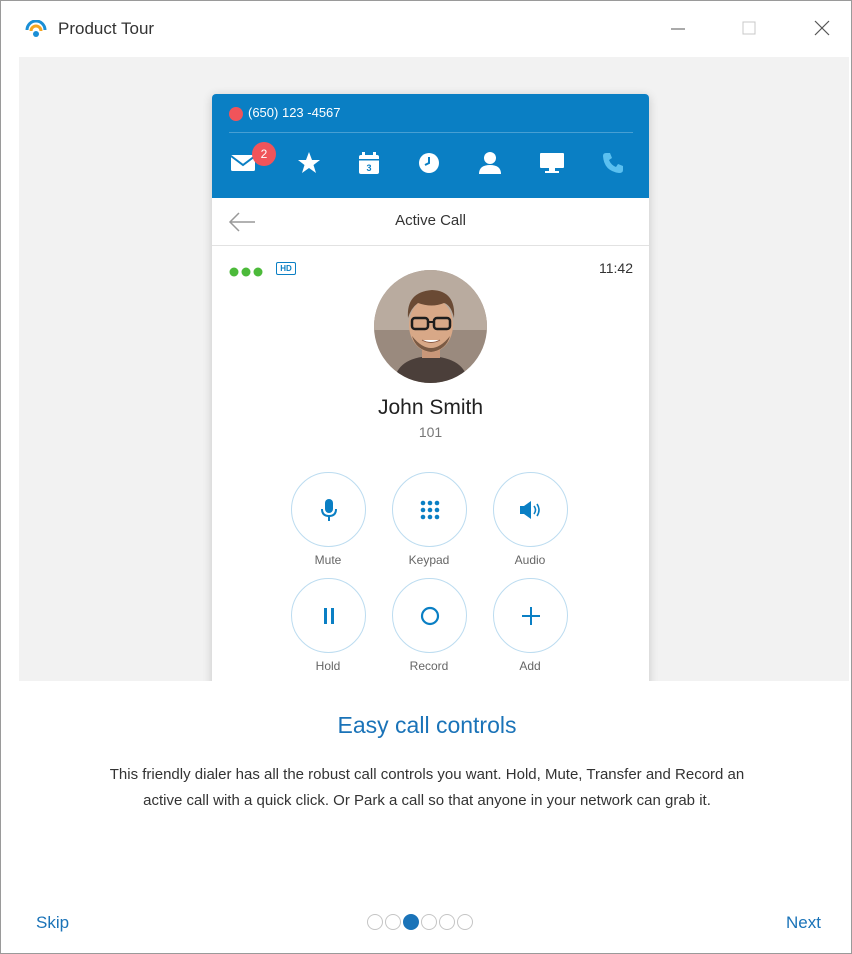 The width and height of the screenshot is (852, 954). What do you see at coordinates (52, 923) in the screenshot?
I see `skip-button: Skip` at bounding box center [52, 923].